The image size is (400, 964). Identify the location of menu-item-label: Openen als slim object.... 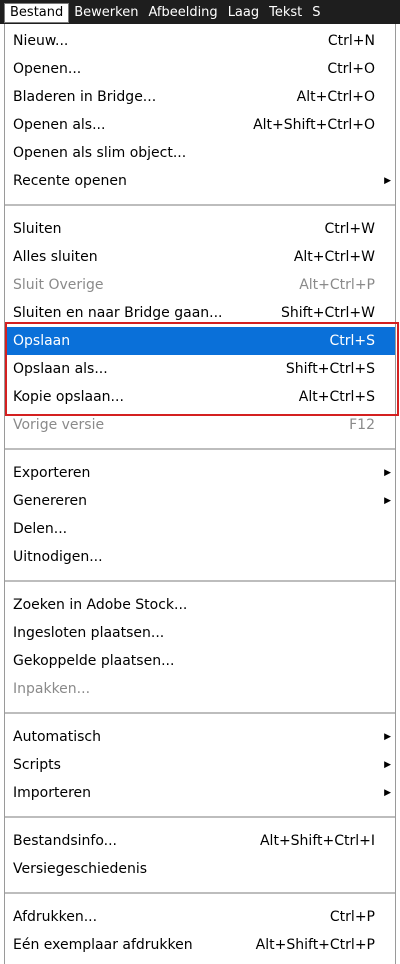
(100, 153).